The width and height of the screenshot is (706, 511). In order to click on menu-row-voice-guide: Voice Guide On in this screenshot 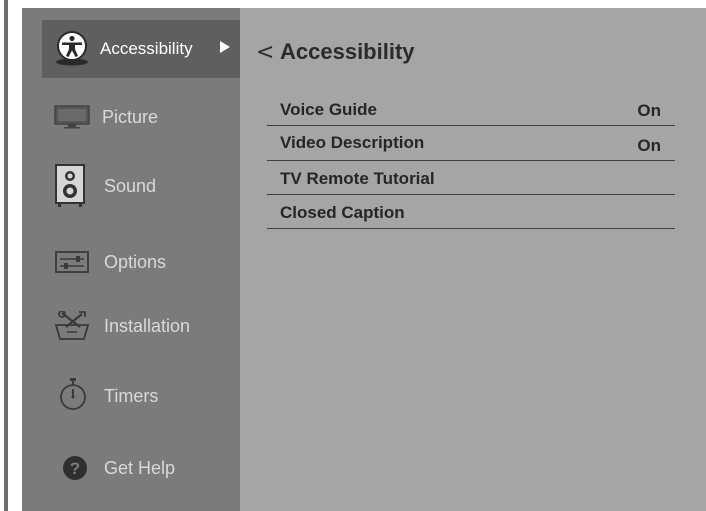, I will do `click(471, 109)`.